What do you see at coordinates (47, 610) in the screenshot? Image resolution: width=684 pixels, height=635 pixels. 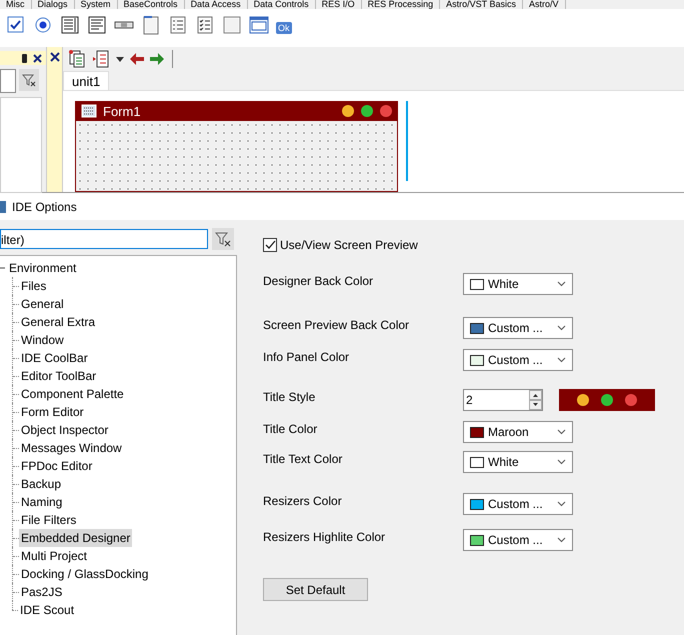 I see `tree-item: IDE Scout` at bounding box center [47, 610].